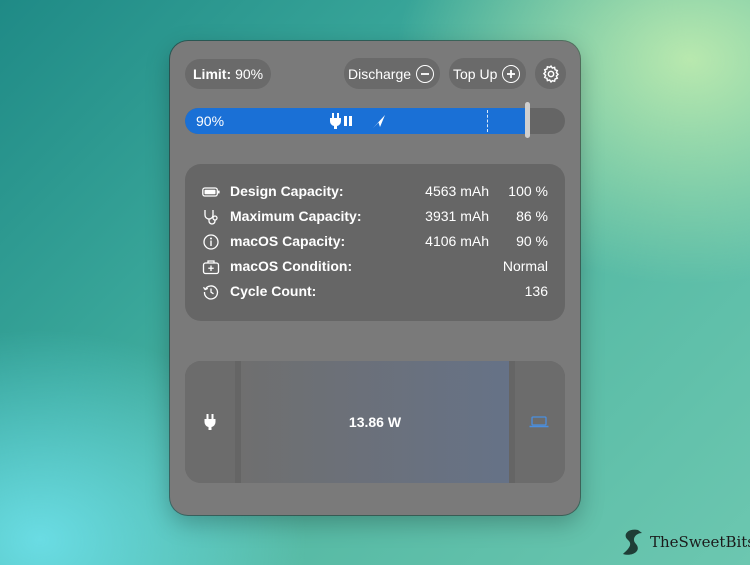 Image resolution: width=750 pixels, height=565 pixels. I want to click on charge-slider-track: 90%, so click(375, 121).